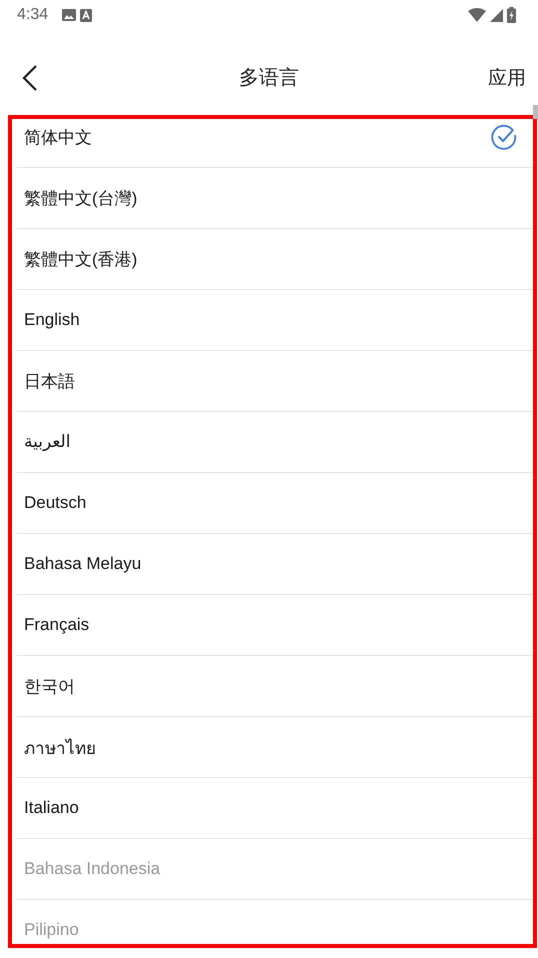 The image size is (538, 958). What do you see at coordinates (275, 564) in the screenshot?
I see `language-item: Bahasa Melayu` at bounding box center [275, 564].